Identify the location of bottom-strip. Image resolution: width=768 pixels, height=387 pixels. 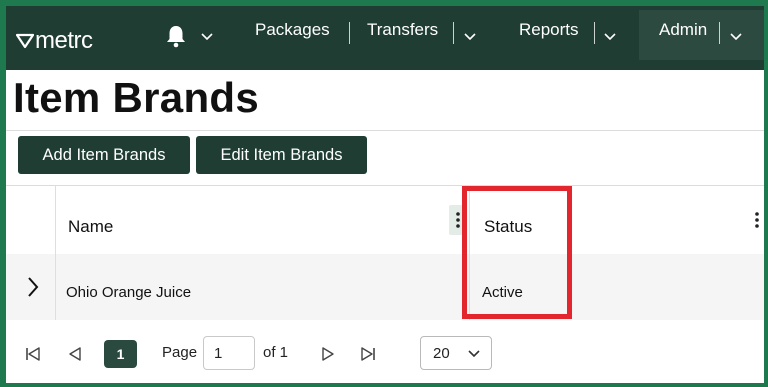
(385, 378).